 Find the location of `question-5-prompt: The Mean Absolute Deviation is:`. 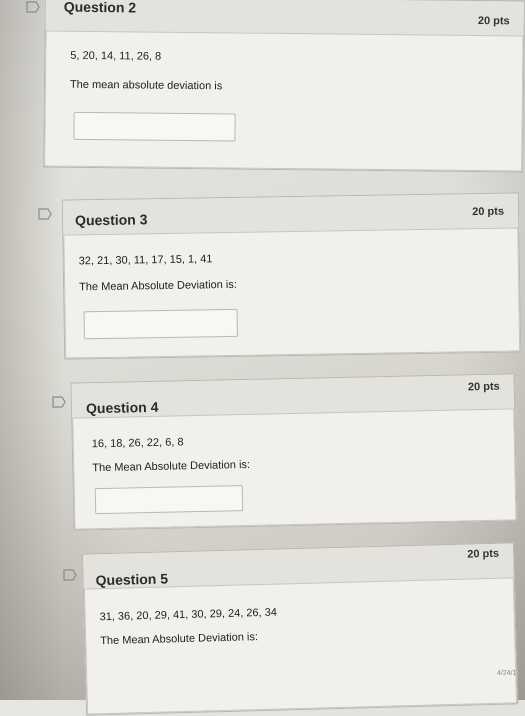

question-5-prompt: The Mean Absolute Deviation is: is located at coordinates (179, 639).